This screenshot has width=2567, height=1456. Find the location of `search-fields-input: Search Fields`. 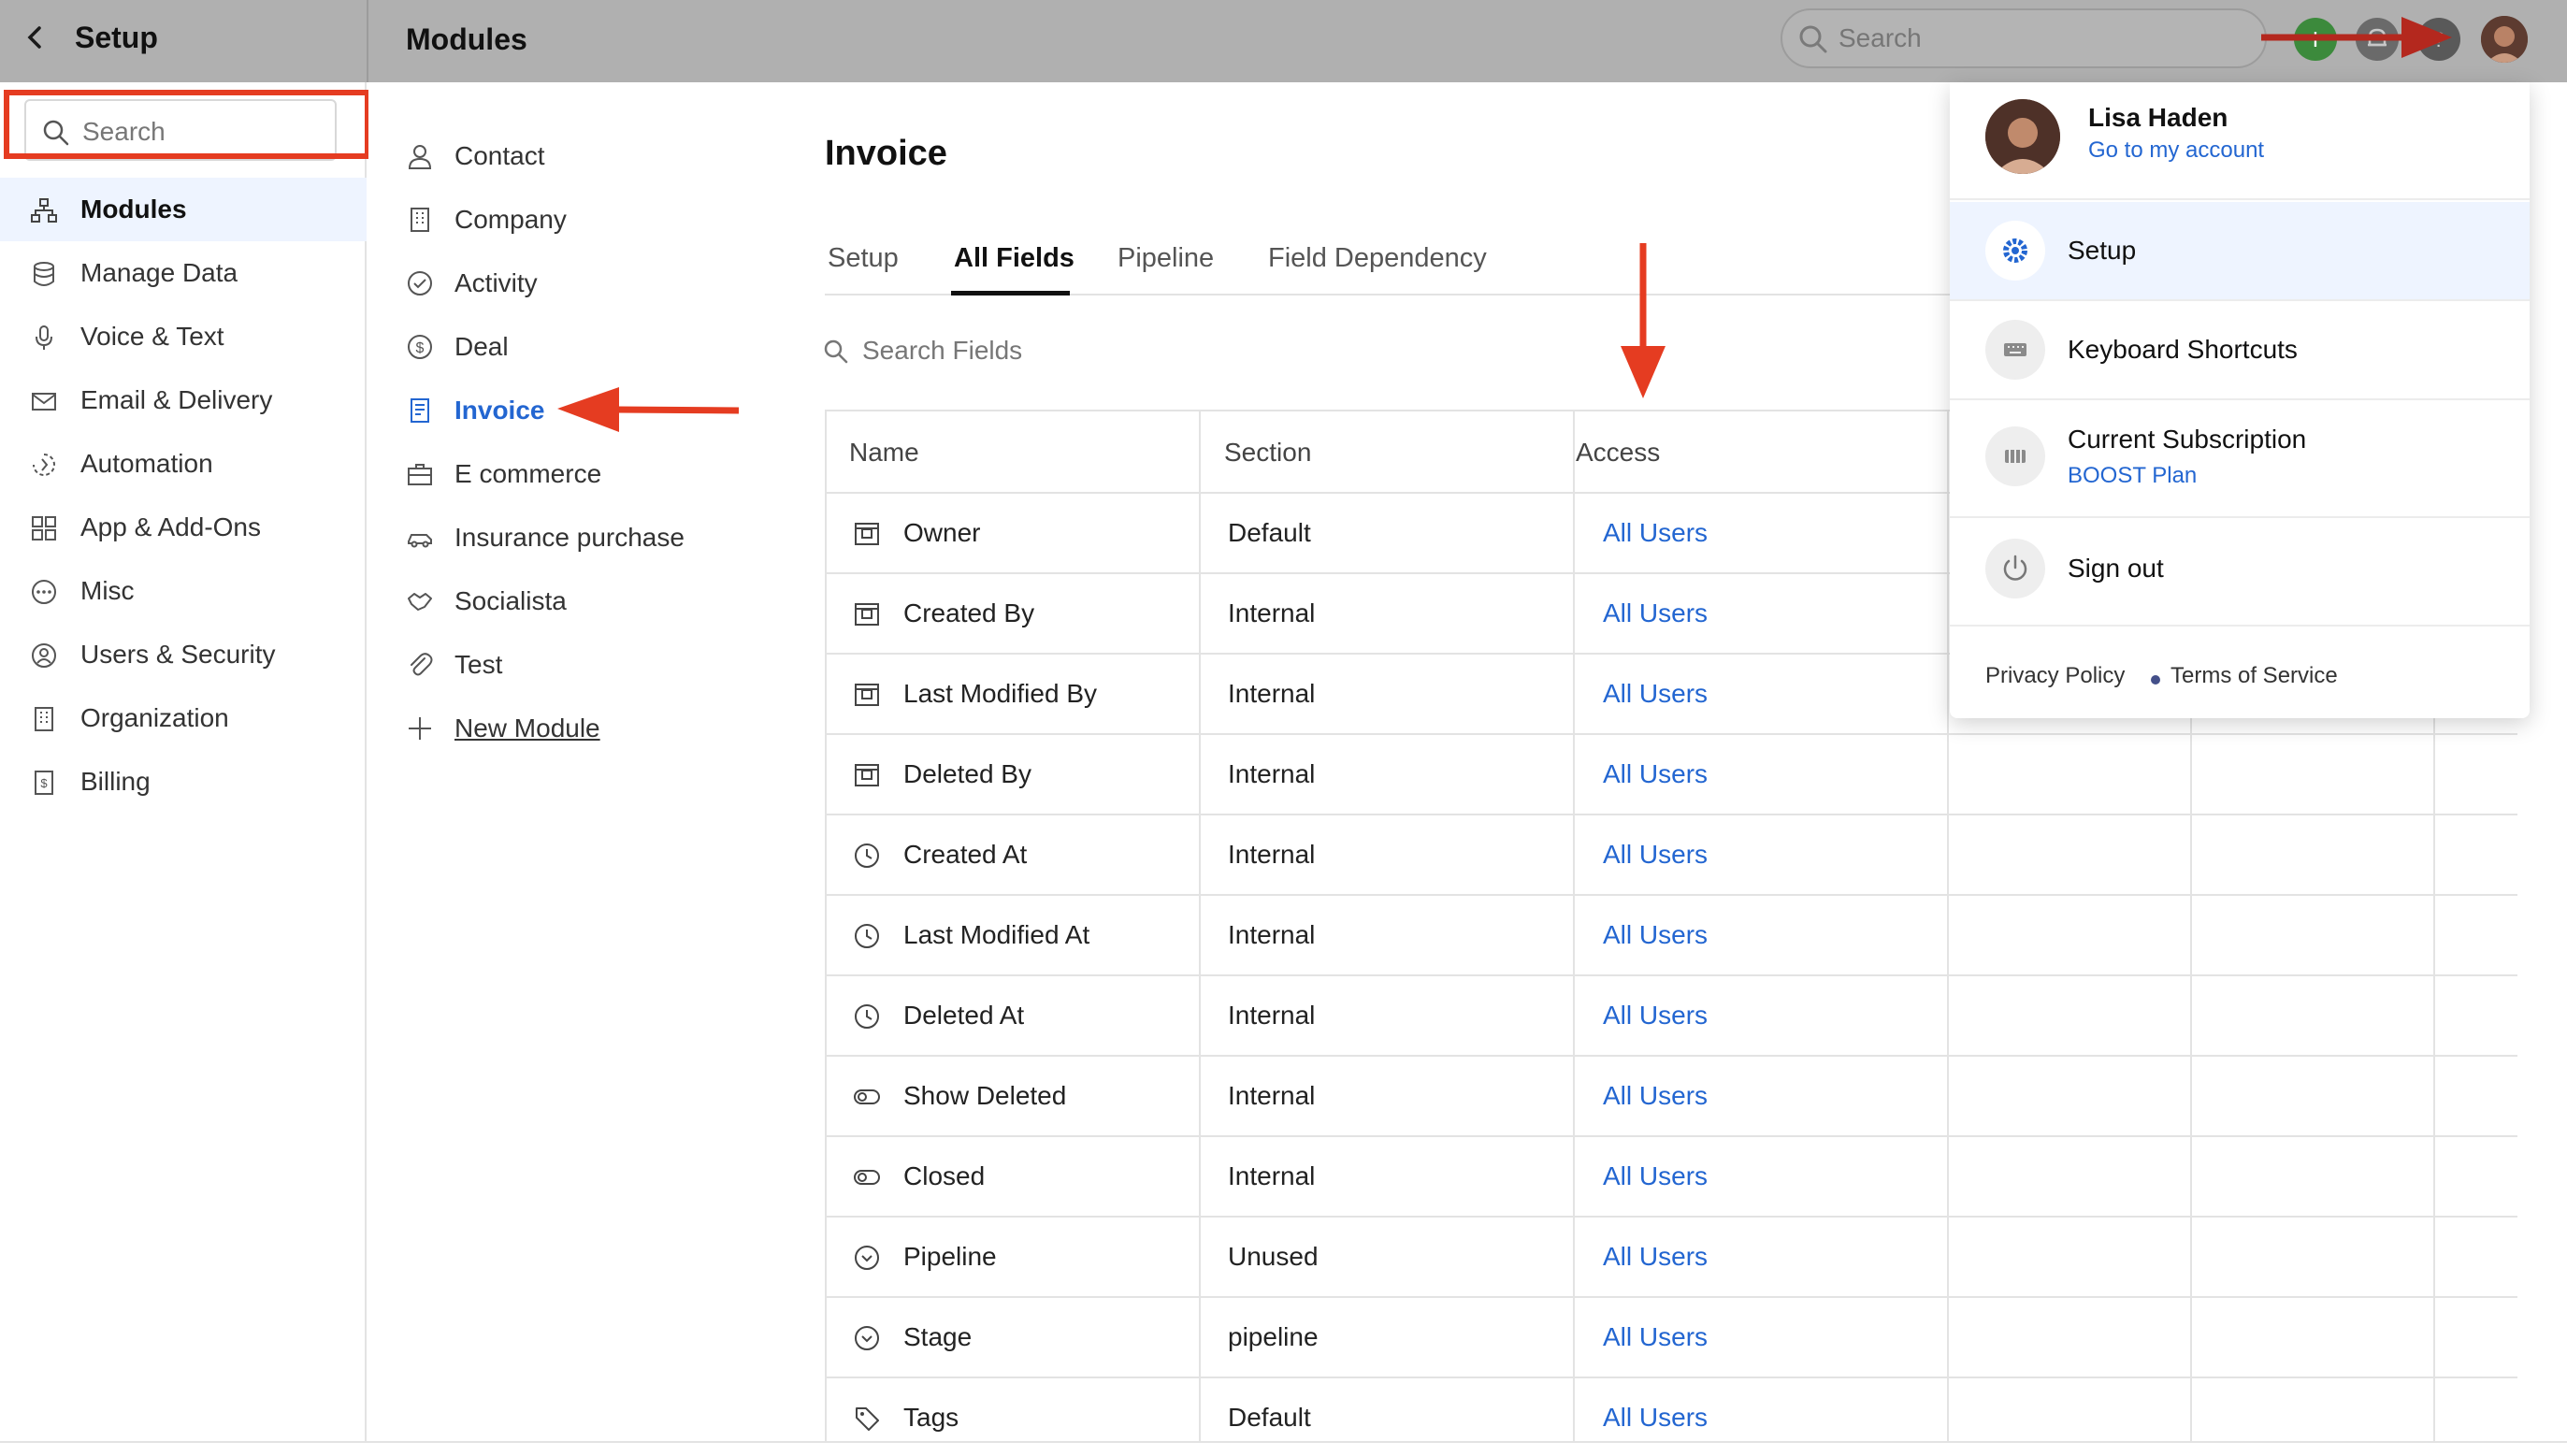

search-fields-input: Search Fields is located at coordinates (1103, 351).